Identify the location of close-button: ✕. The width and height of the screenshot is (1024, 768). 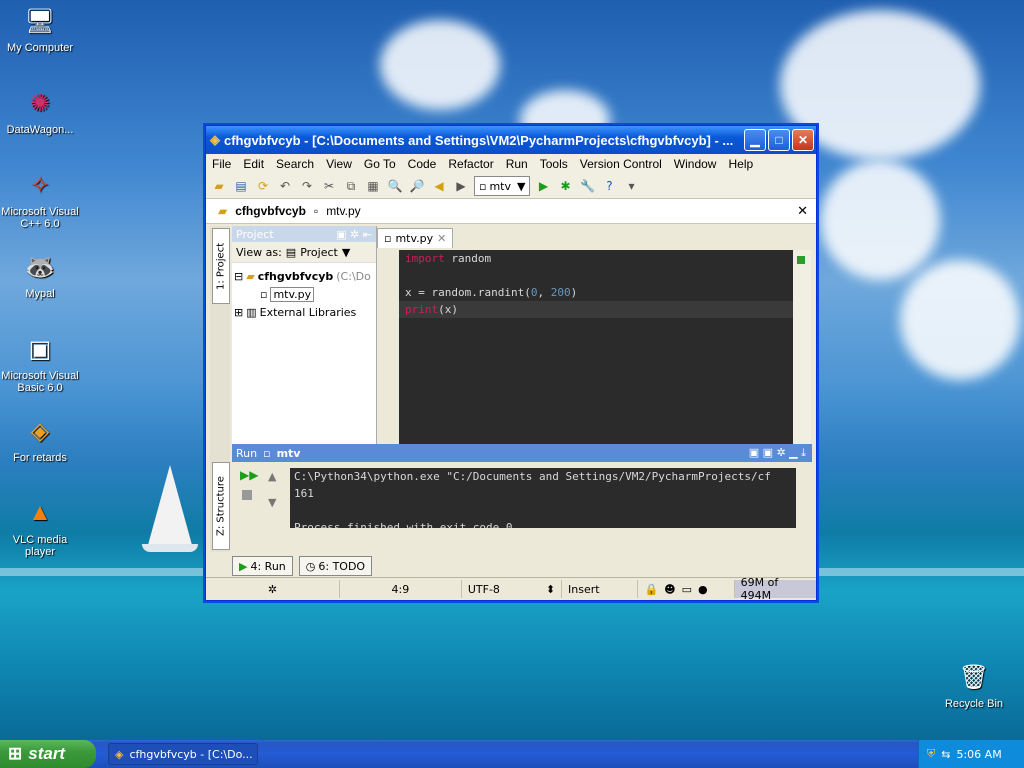
(803, 140).